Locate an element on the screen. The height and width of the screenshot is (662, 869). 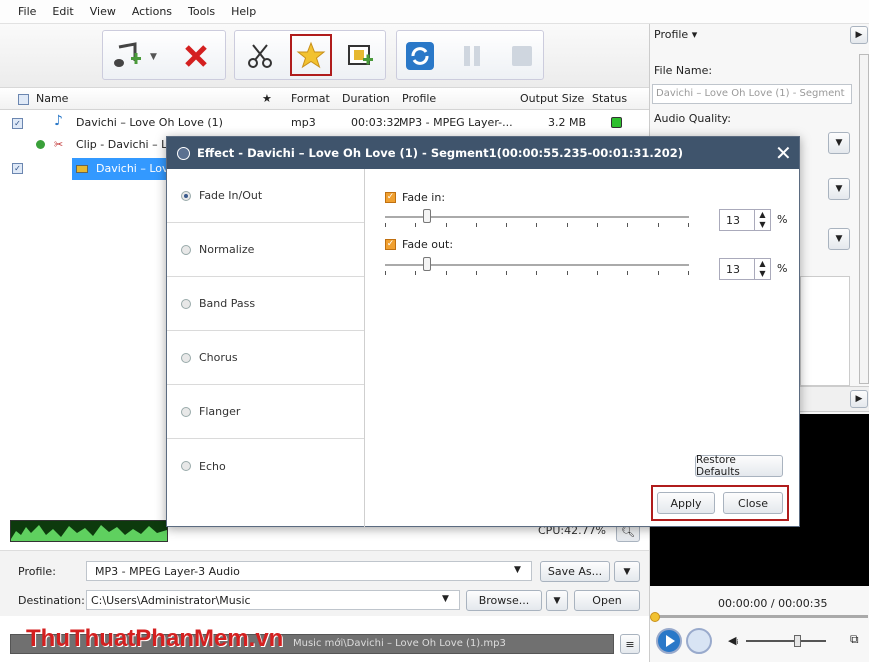
radio-flanger is located at coordinates (186, 411).